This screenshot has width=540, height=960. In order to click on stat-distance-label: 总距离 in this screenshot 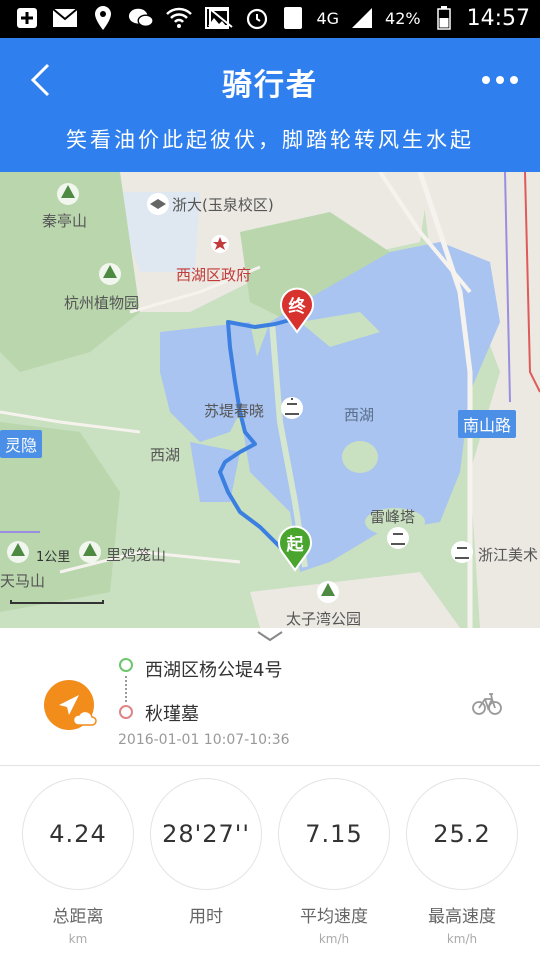, I will do `click(78, 917)`.